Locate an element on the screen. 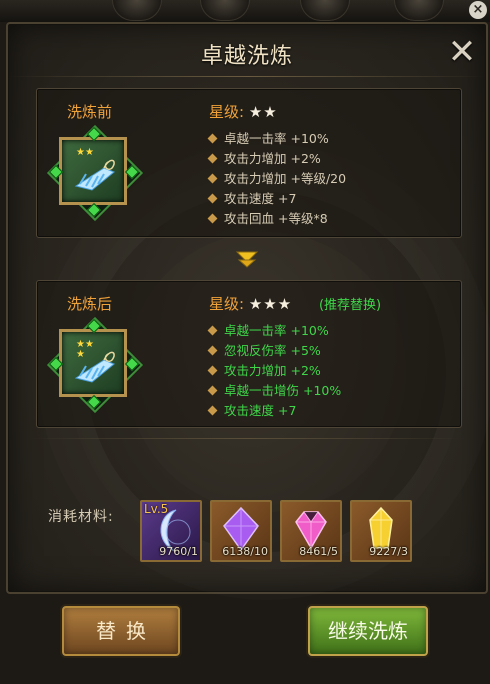  item-background: ★★ is located at coordinates (93, 171).